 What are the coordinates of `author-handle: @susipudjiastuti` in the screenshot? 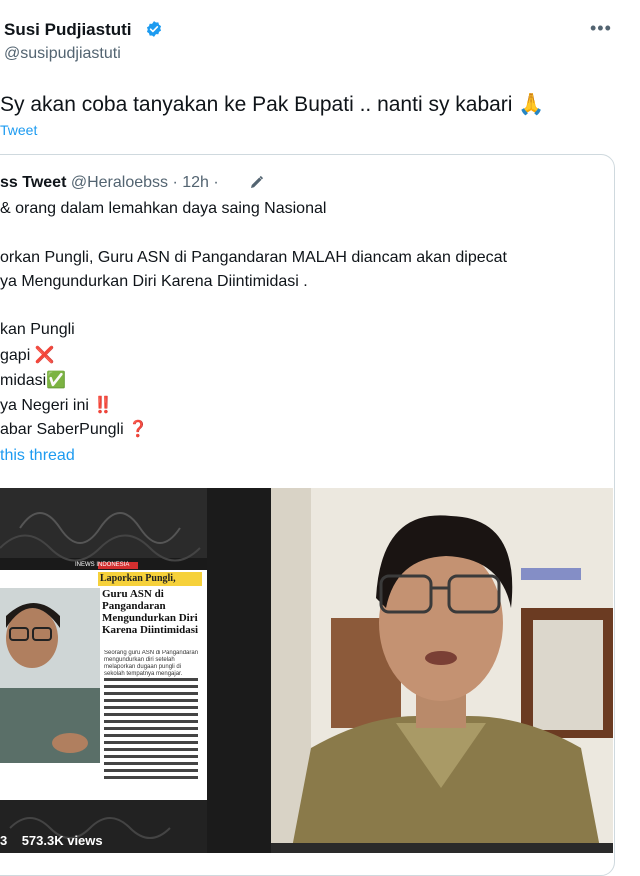 It's located at (62, 54).